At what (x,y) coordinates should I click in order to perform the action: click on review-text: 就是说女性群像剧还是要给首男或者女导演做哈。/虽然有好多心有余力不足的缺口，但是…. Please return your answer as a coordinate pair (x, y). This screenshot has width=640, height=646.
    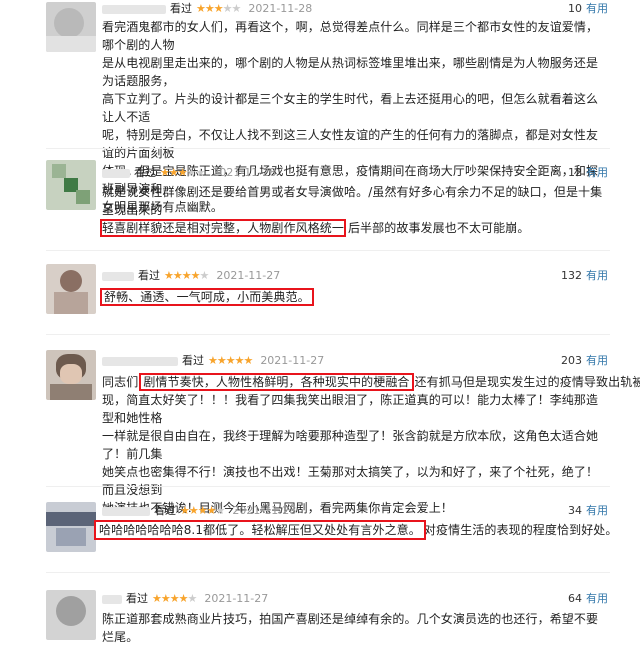
    Looking at the image, I should click on (354, 210).